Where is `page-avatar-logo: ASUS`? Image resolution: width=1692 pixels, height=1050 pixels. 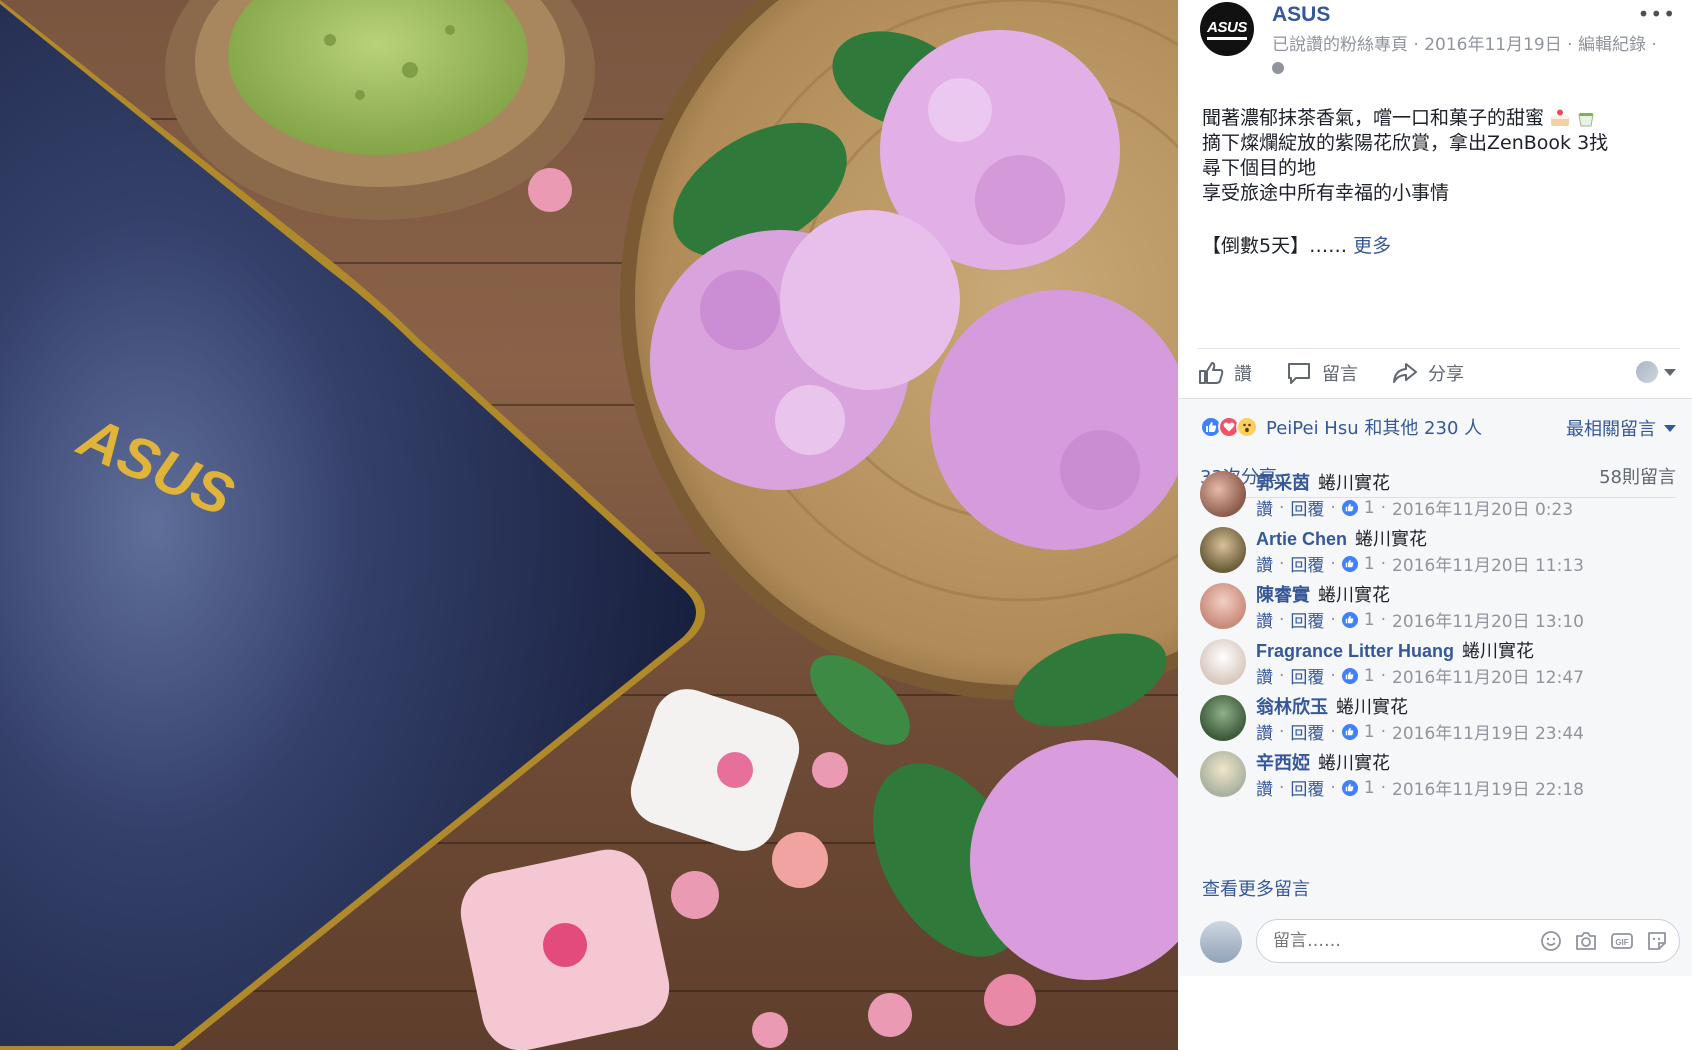 page-avatar-logo: ASUS is located at coordinates (1227, 29).